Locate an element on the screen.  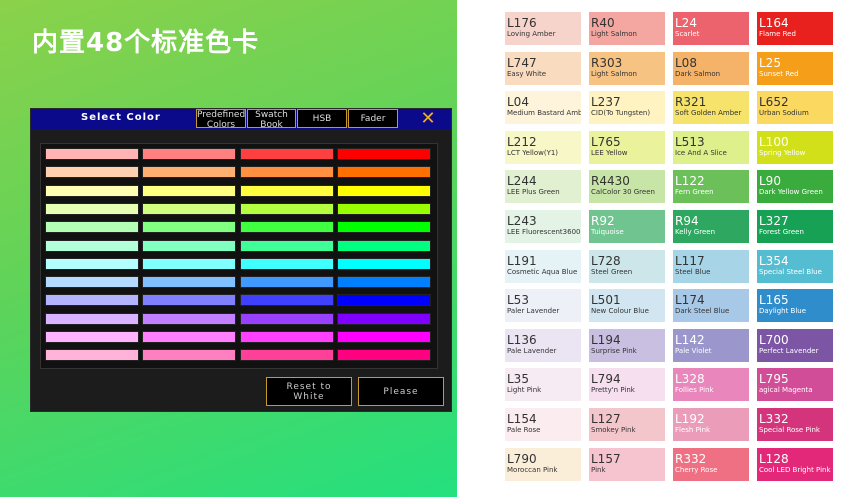
card-name: Surprise Pink is located at coordinates (614, 350).